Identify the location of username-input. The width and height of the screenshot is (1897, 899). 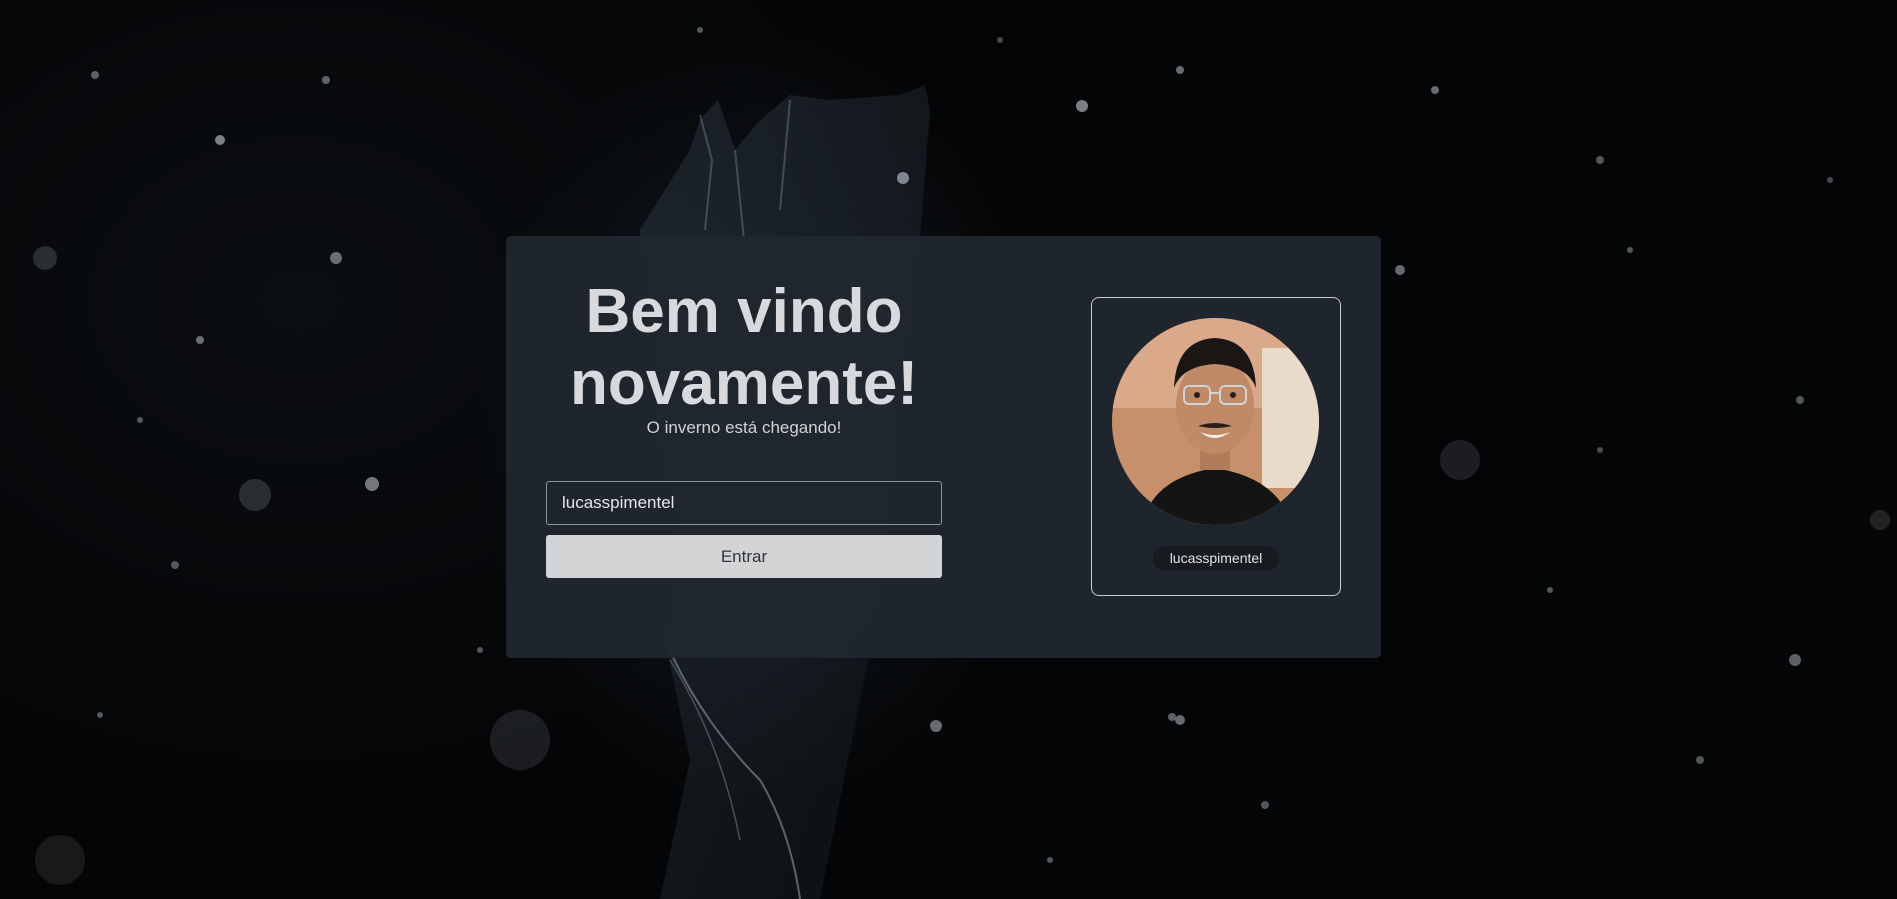
(744, 503).